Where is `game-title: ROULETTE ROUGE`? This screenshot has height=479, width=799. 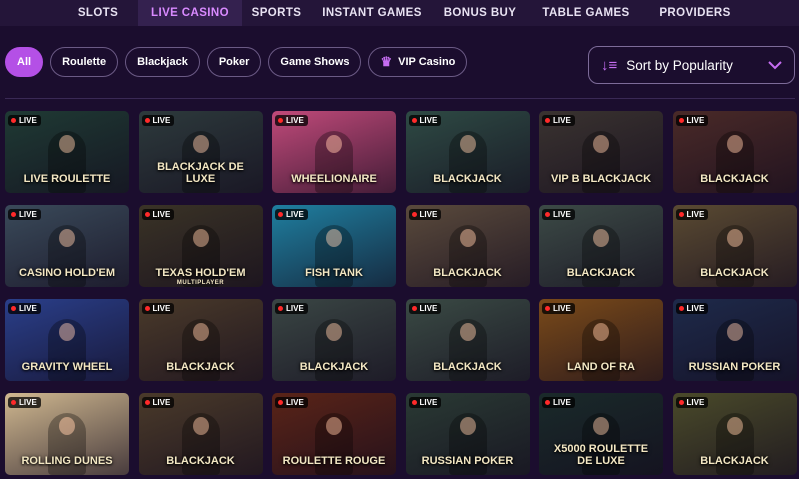 game-title: ROULETTE ROUGE is located at coordinates (334, 461).